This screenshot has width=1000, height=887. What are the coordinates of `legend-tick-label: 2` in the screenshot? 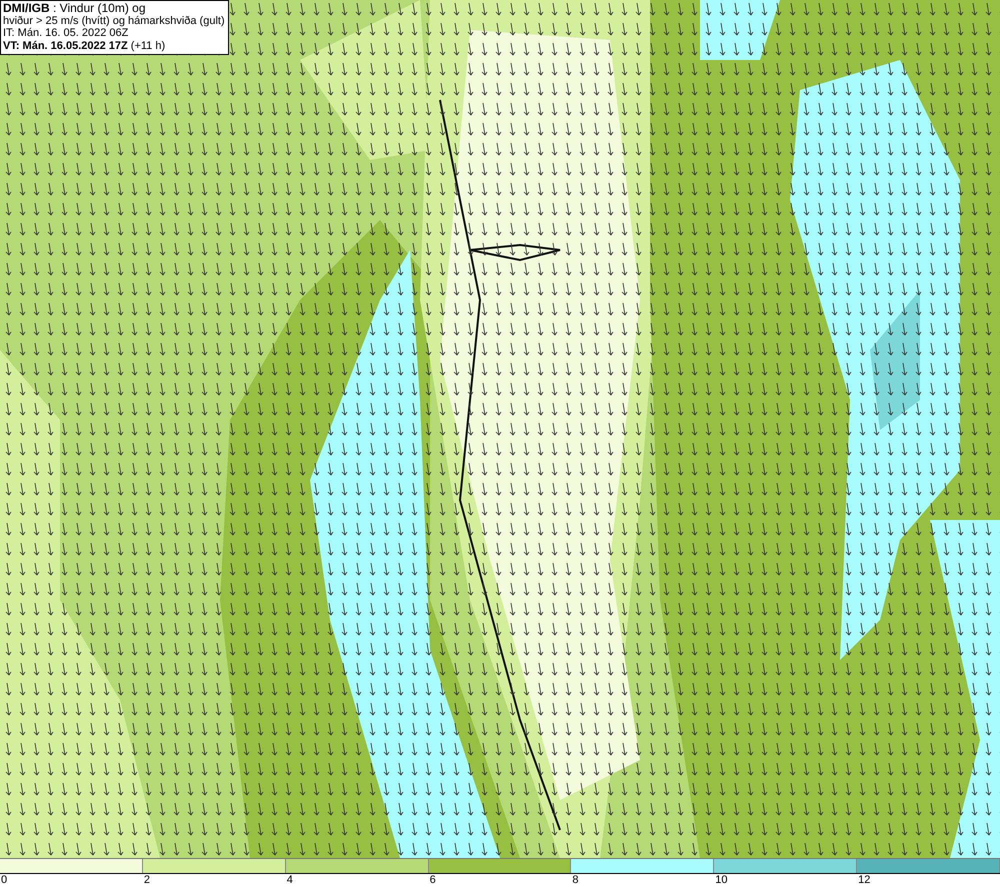 It's located at (146, 880).